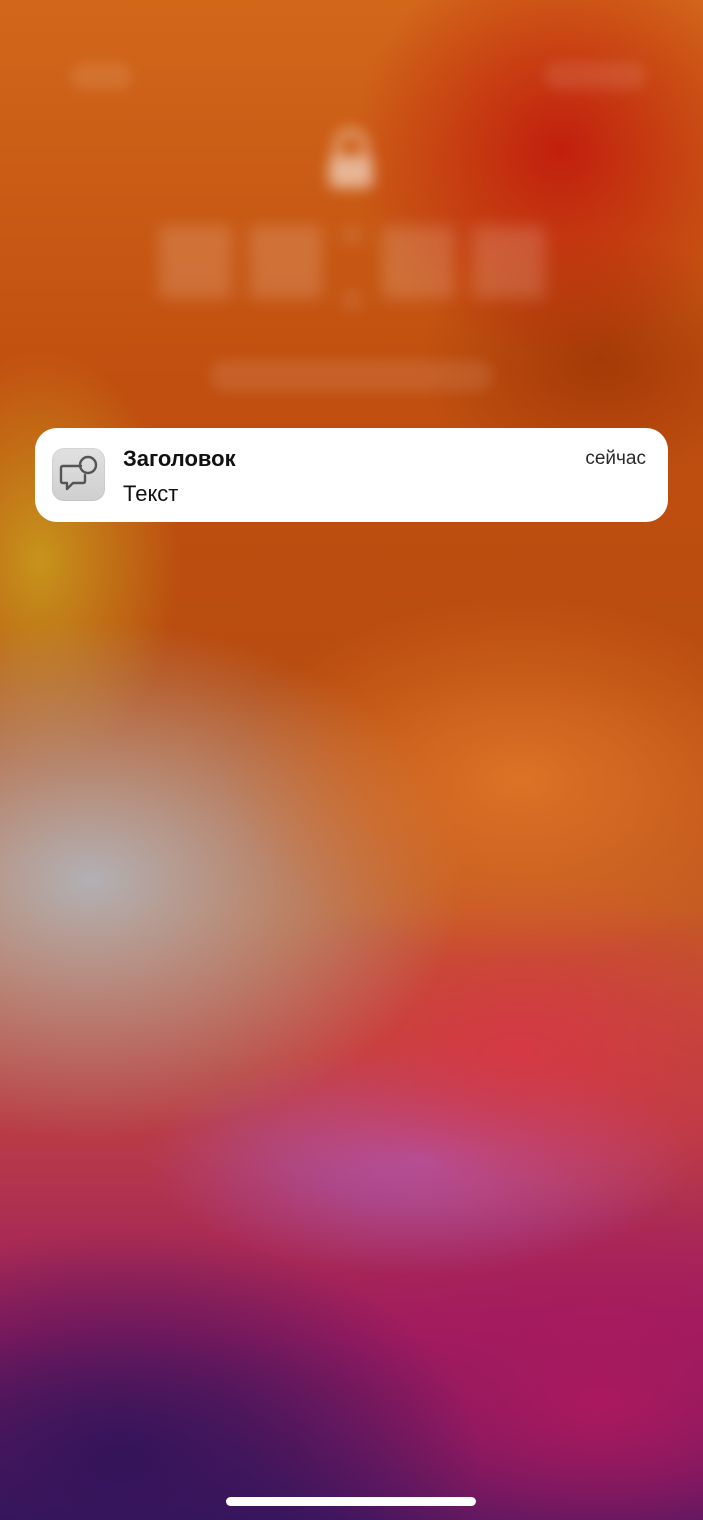  I want to click on home-indicator, so click(351, 1501).